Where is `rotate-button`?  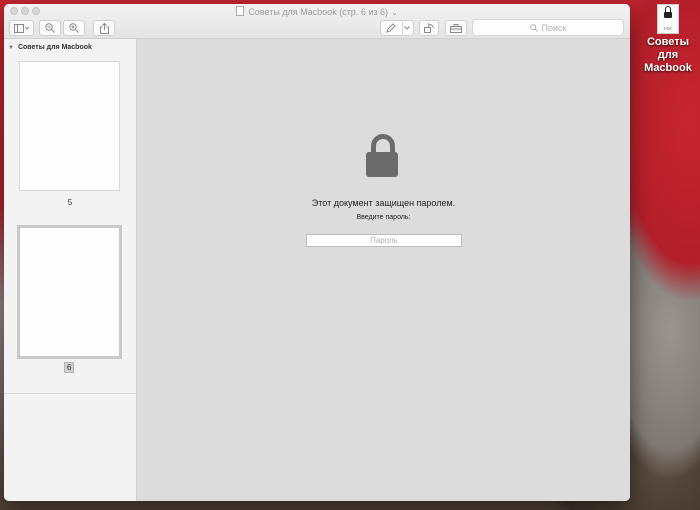
rotate-button is located at coordinates (429, 28).